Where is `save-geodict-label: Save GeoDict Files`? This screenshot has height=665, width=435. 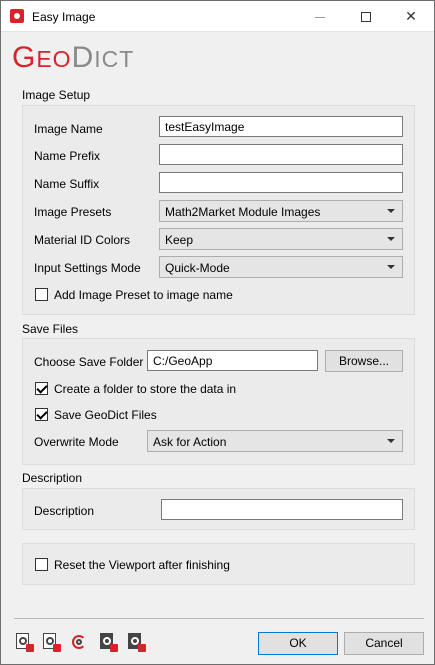
save-geodict-label: Save GeoDict Files is located at coordinates (105, 415).